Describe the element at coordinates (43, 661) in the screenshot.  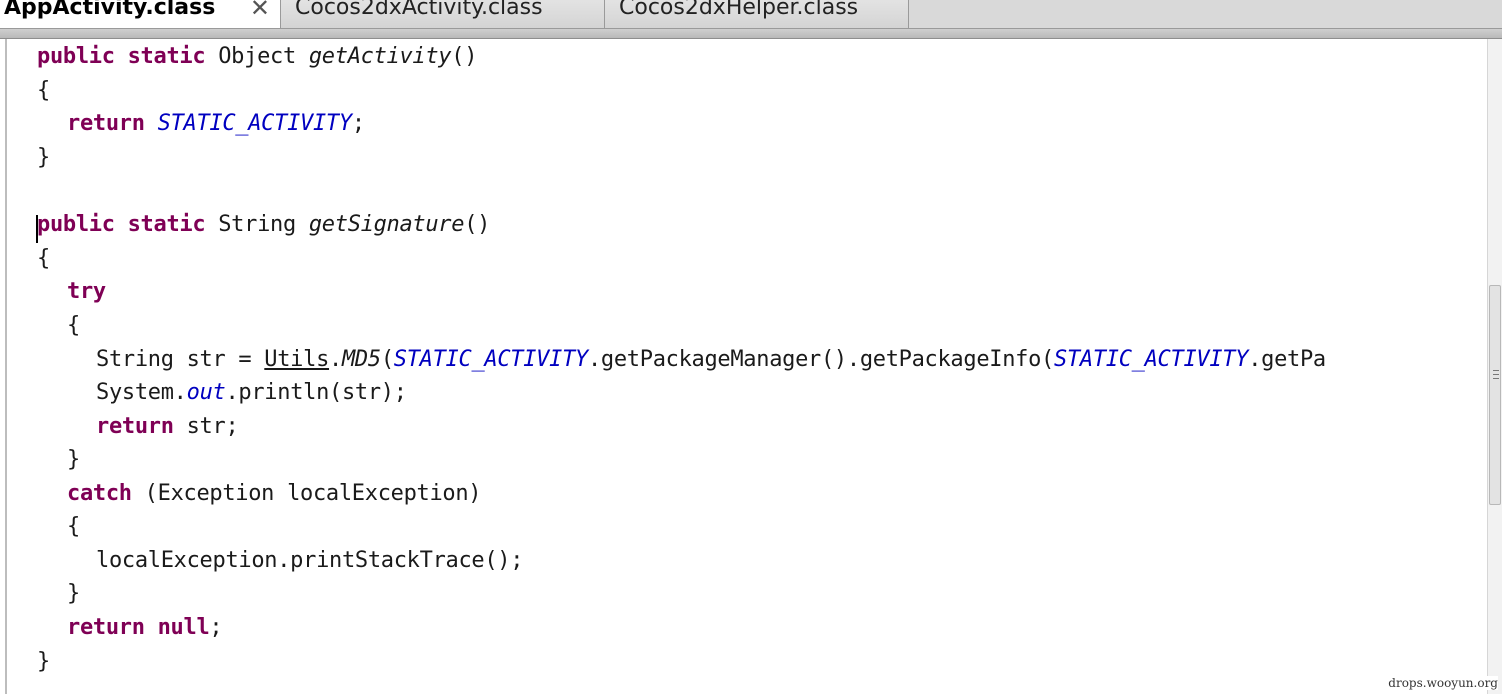
I see `code-line-19: }` at that location.